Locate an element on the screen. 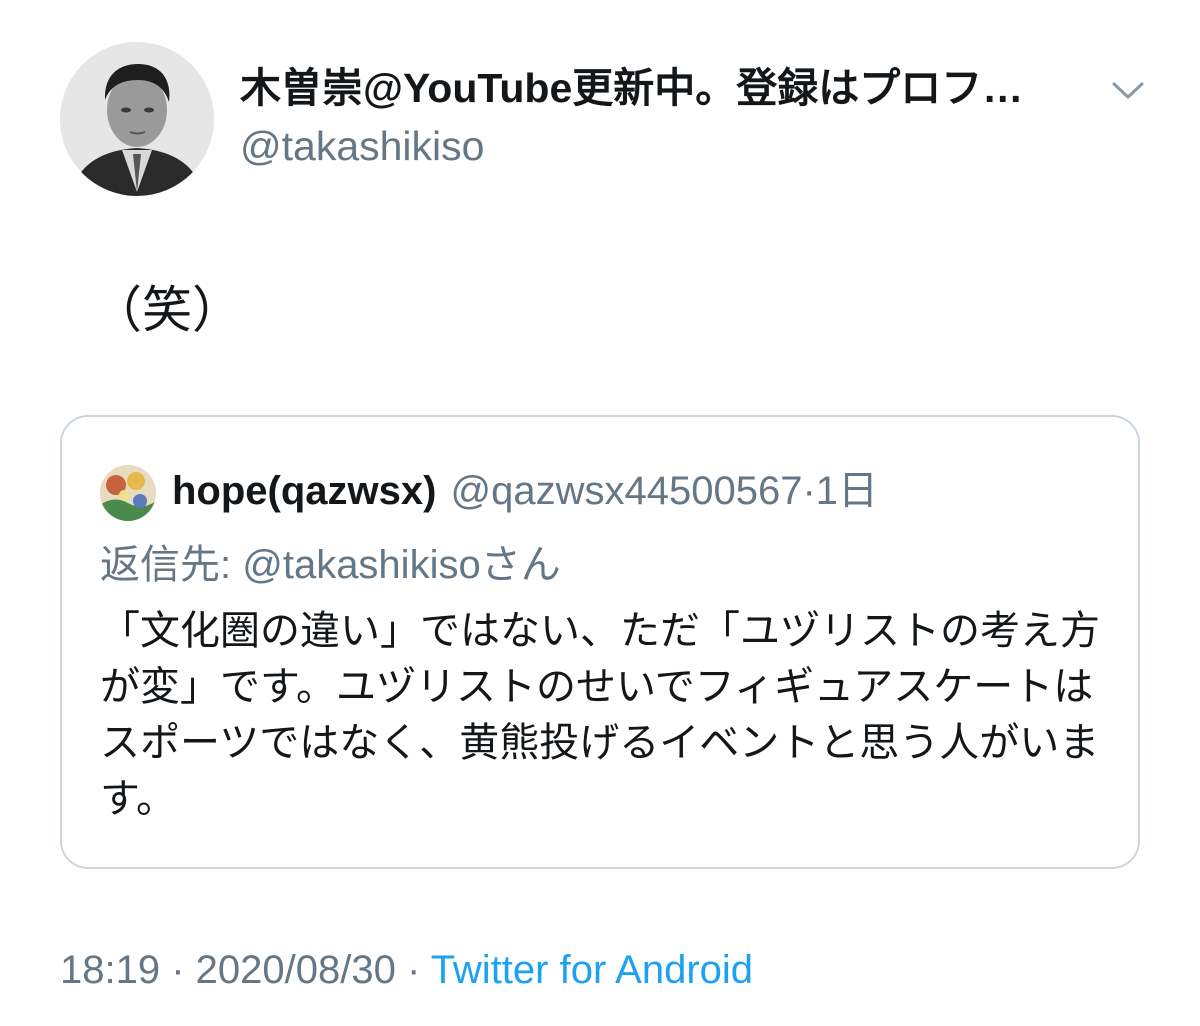 This screenshot has height=1026, width=1200. tweet-text: （笑） is located at coordinates (167, 310).